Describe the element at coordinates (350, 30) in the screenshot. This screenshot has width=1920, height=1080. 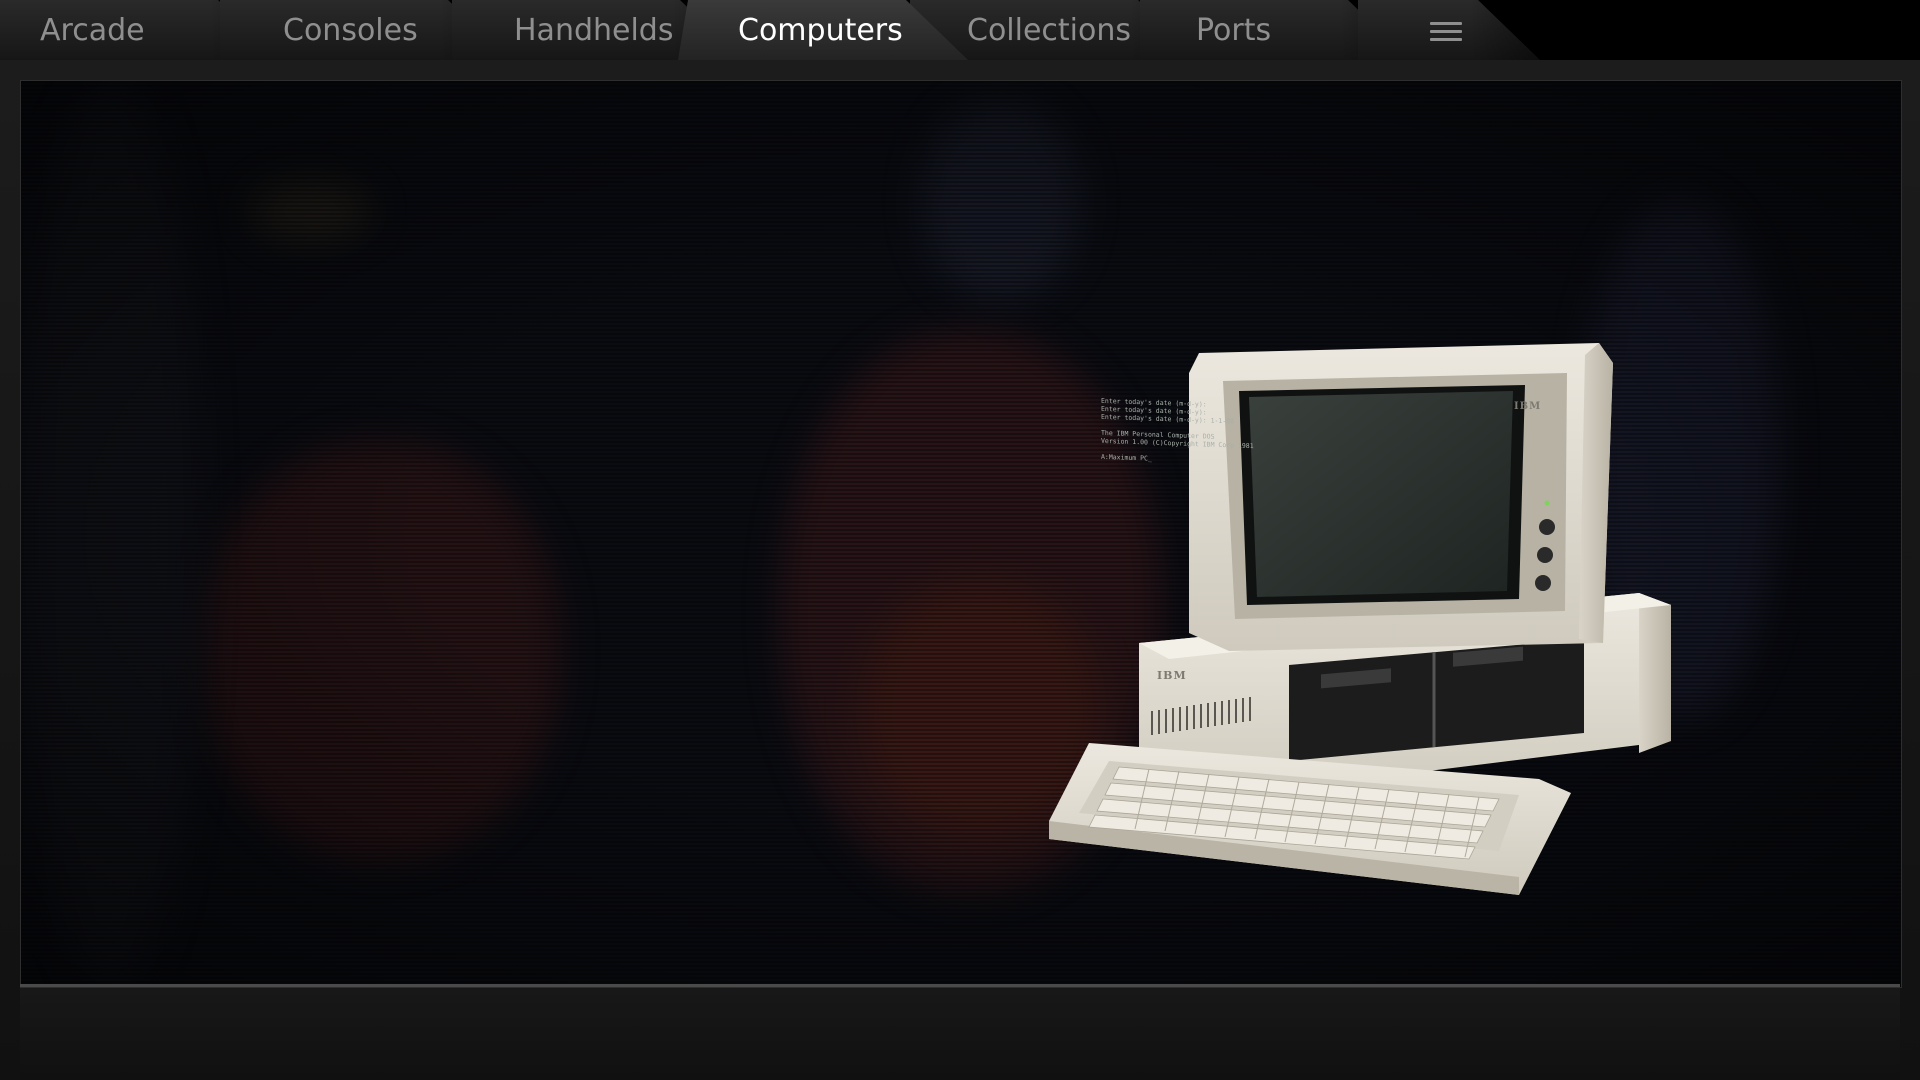
I see `tab-label: Consoles` at that location.